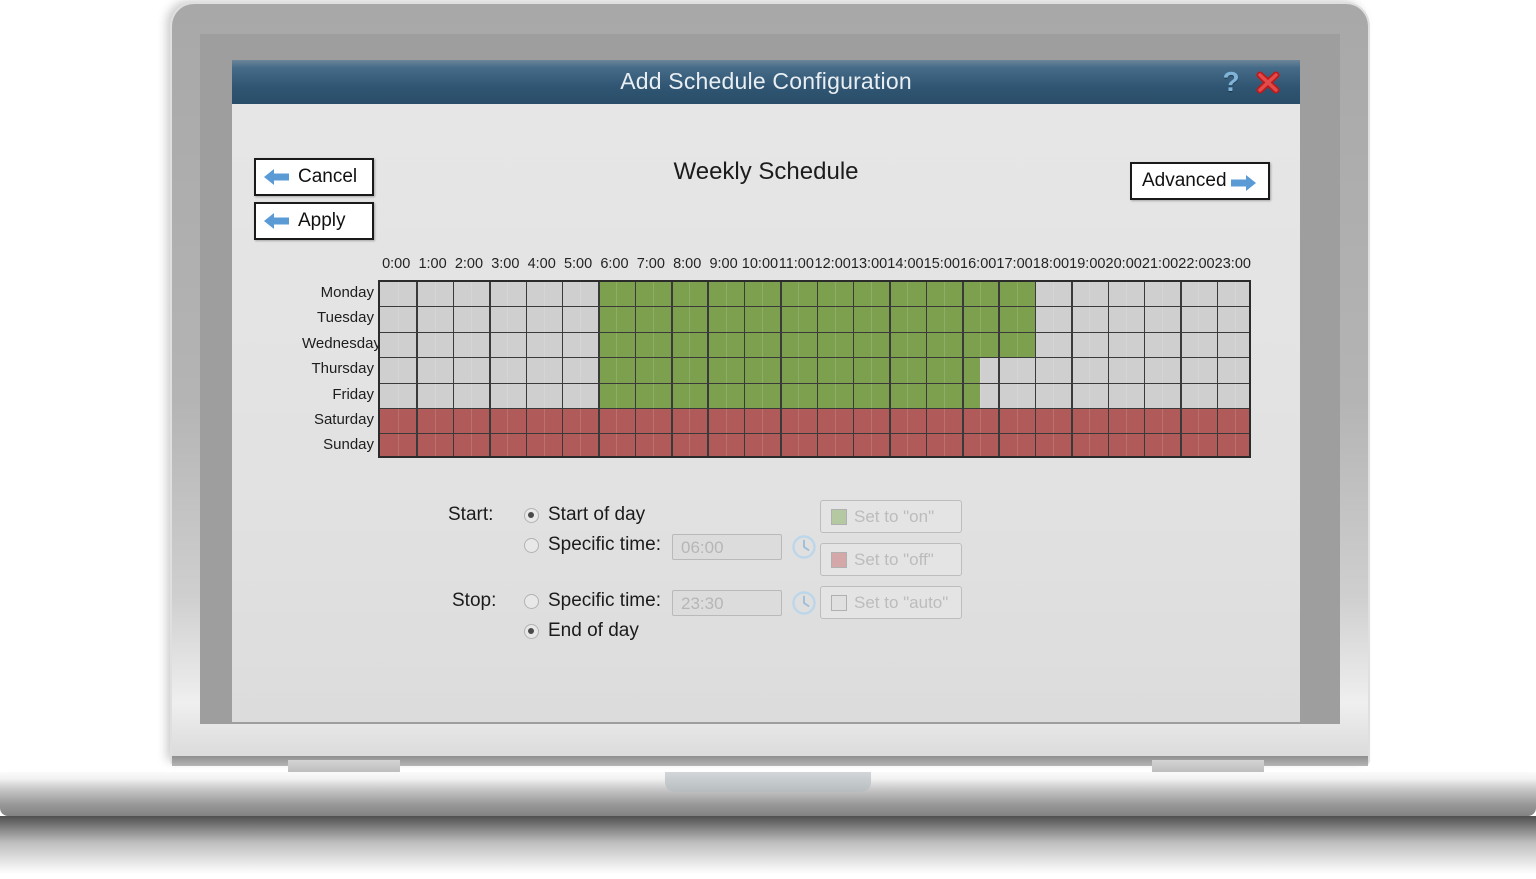 Image resolution: width=1536 pixels, height=879 pixels. I want to click on day-label: Monday, so click(347, 292).